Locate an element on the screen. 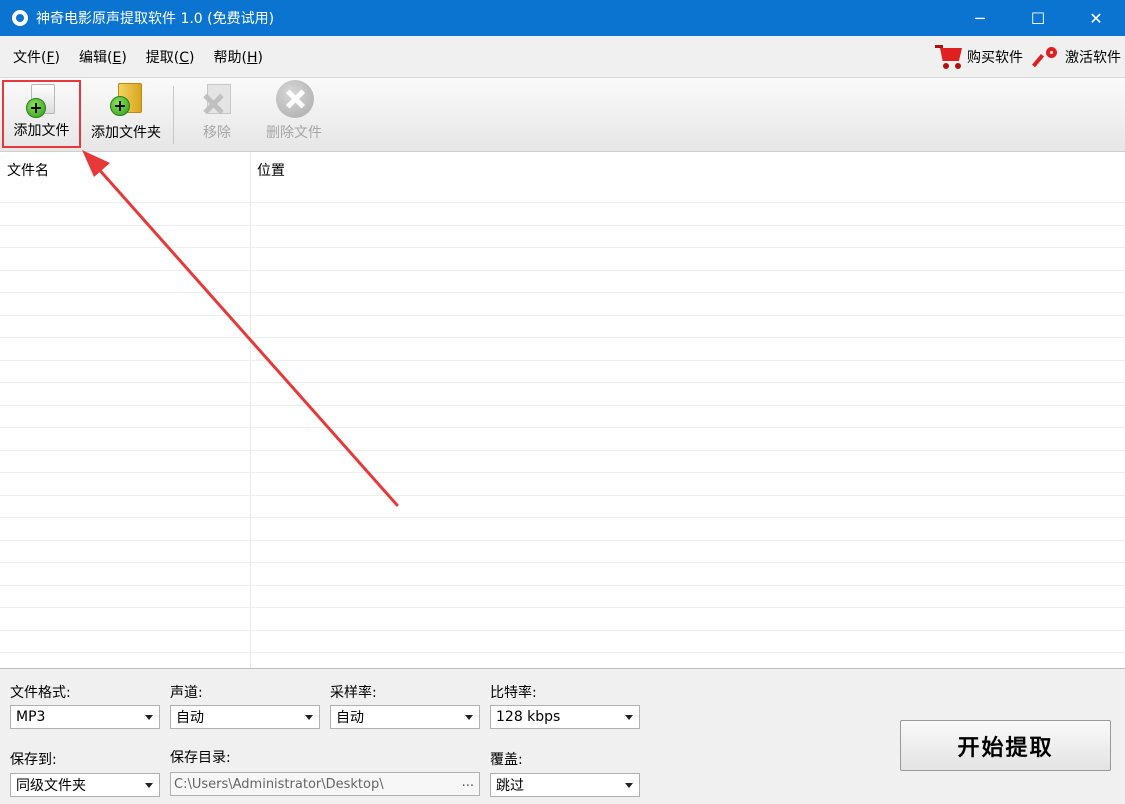  add-file-label: 添加文件 is located at coordinates (41, 131).